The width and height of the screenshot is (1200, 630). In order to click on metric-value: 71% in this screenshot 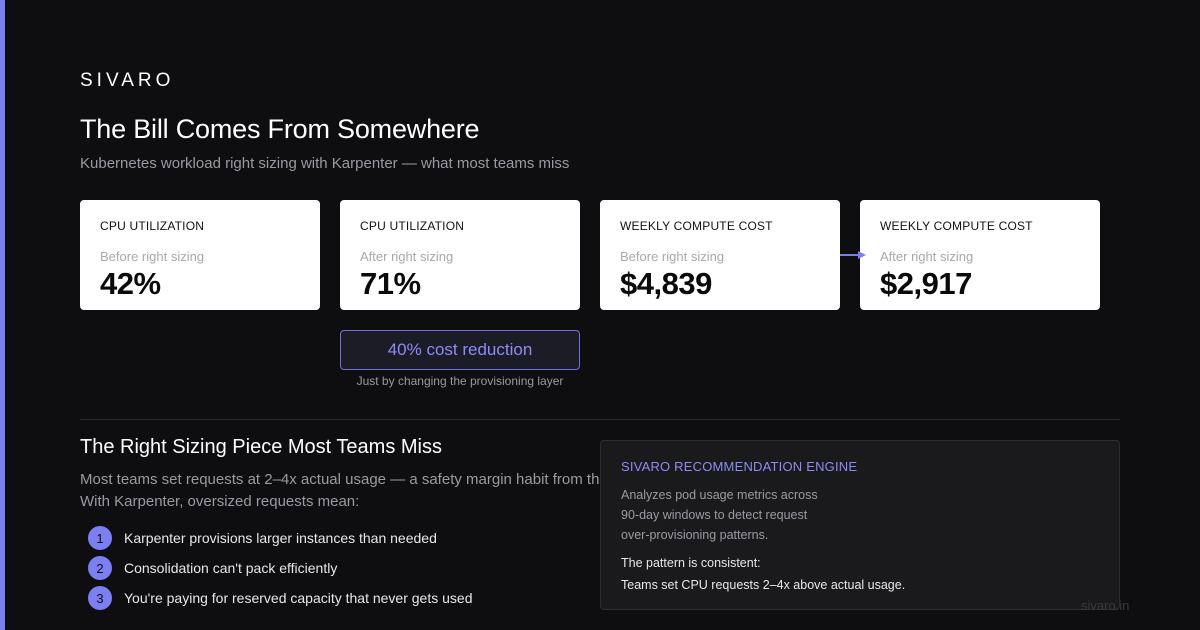, I will do `click(390, 283)`.